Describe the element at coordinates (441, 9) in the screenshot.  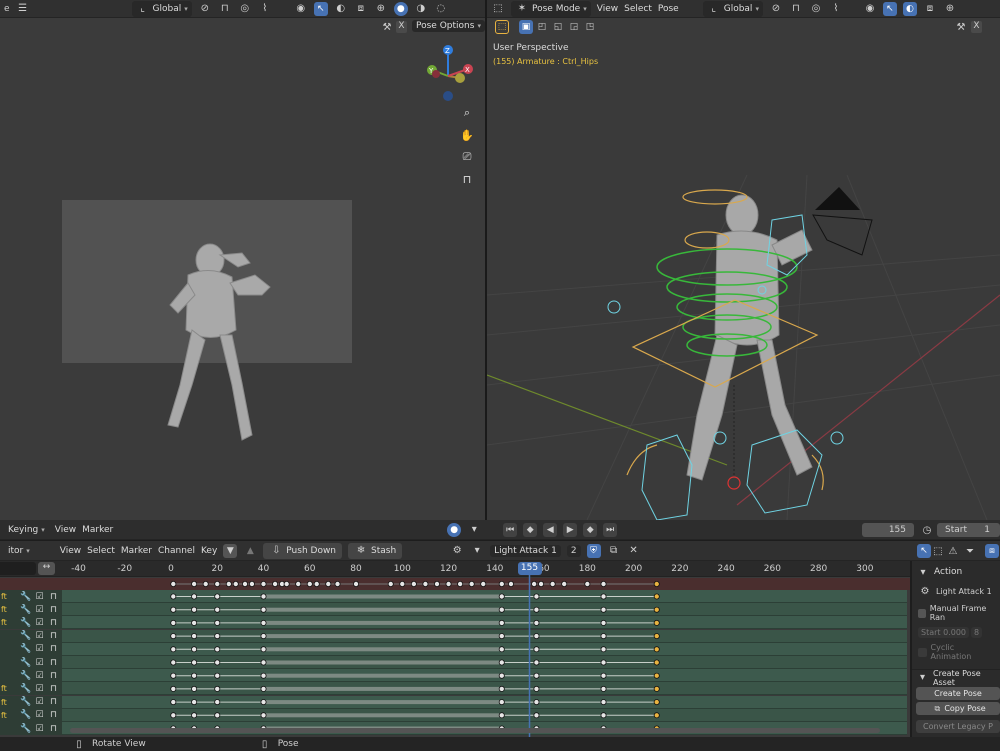
I see `render-shading-icon: ◌` at that location.